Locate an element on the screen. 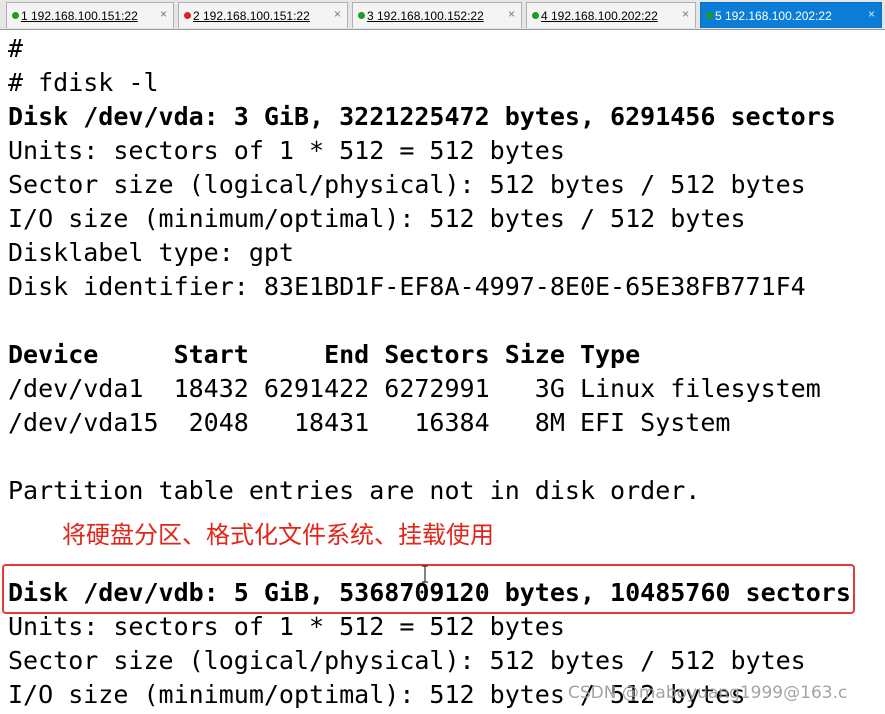 Image resolution: width=885 pixels, height=714 pixels. session-tab-5: 5 192.168.100.202:22 × is located at coordinates (791, 15).